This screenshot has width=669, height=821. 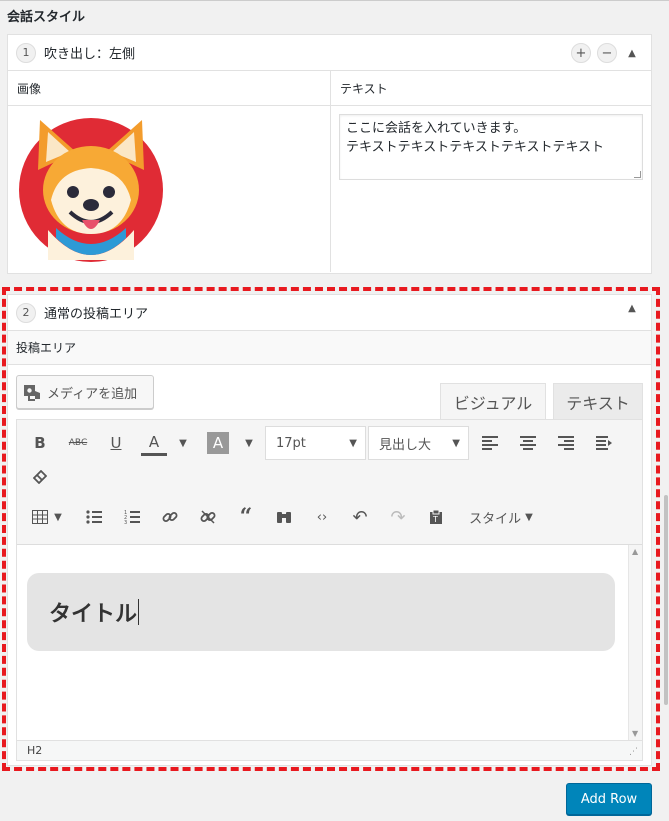 I want to click on add-row-button: Add Row, so click(x=609, y=799).